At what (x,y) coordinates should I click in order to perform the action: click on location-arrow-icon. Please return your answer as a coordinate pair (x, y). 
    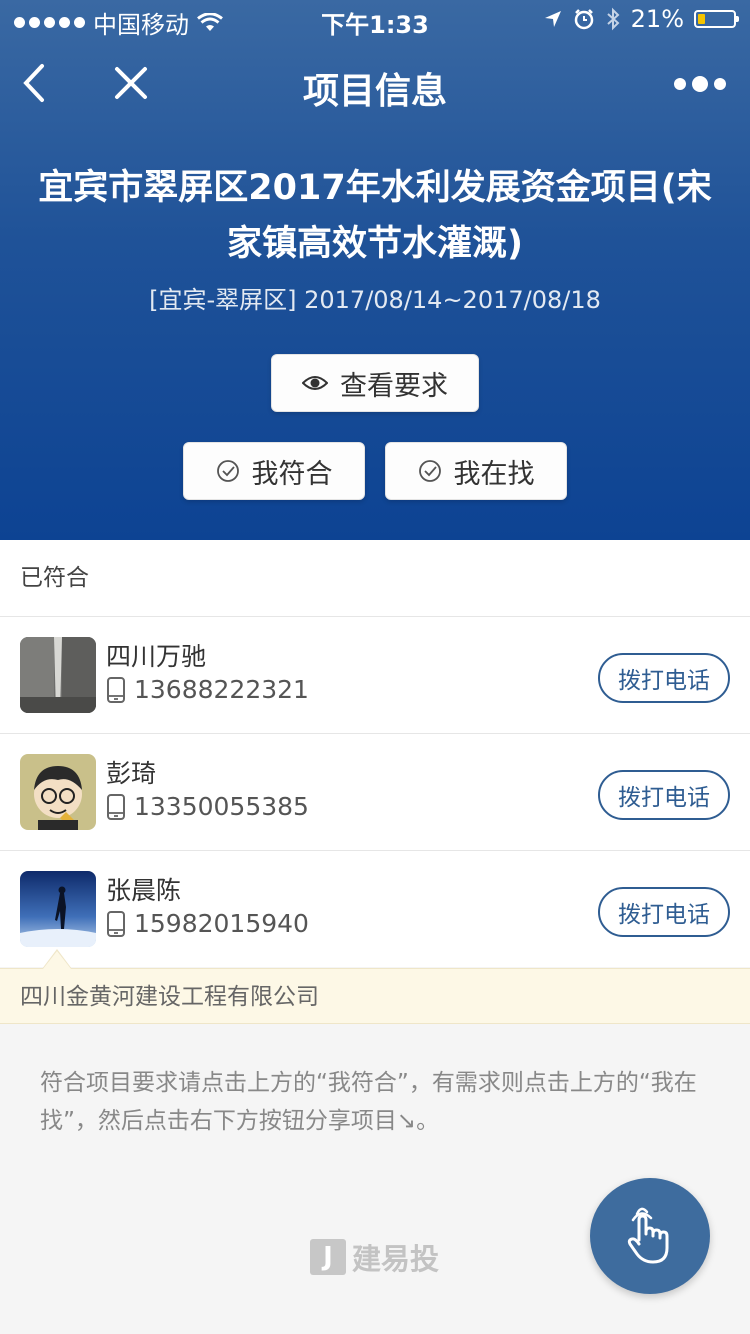
    Looking at the image, I should click on (552, 19).